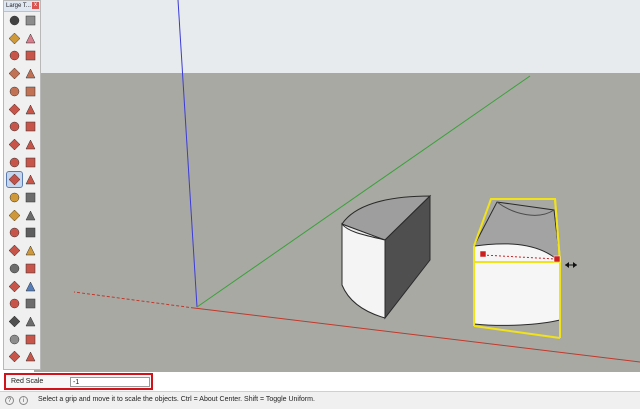 This screenshot has height=409, width=640. I want to click on scale-grip-left, so click(483, 254).